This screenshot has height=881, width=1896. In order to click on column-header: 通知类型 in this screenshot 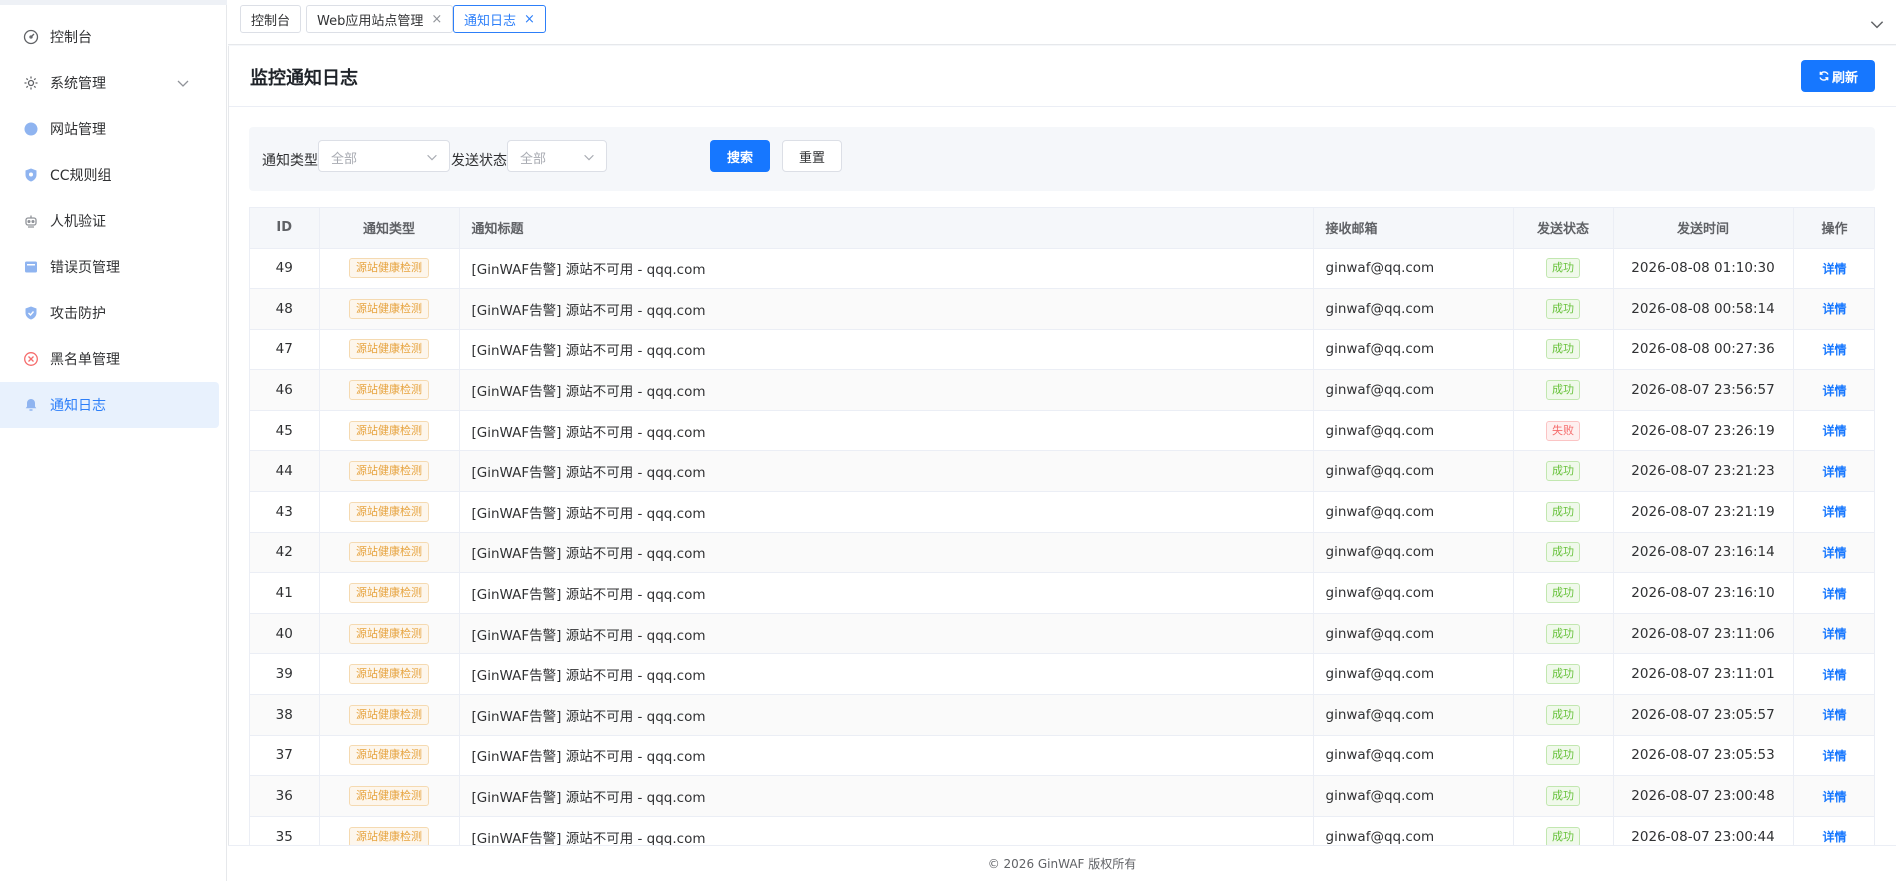, I will do `click(389, 228)`.